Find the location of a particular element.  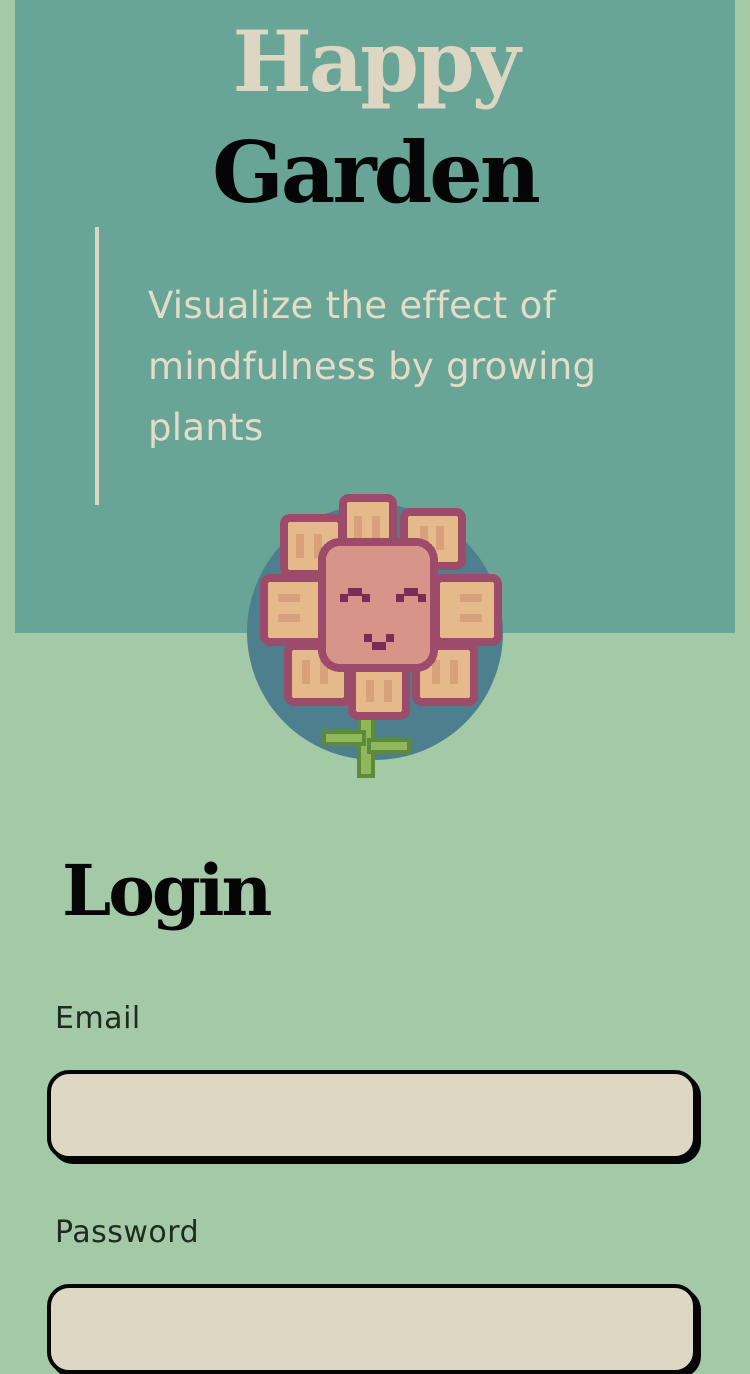

smiling-flower-icon is located at coordinates (375, 636).